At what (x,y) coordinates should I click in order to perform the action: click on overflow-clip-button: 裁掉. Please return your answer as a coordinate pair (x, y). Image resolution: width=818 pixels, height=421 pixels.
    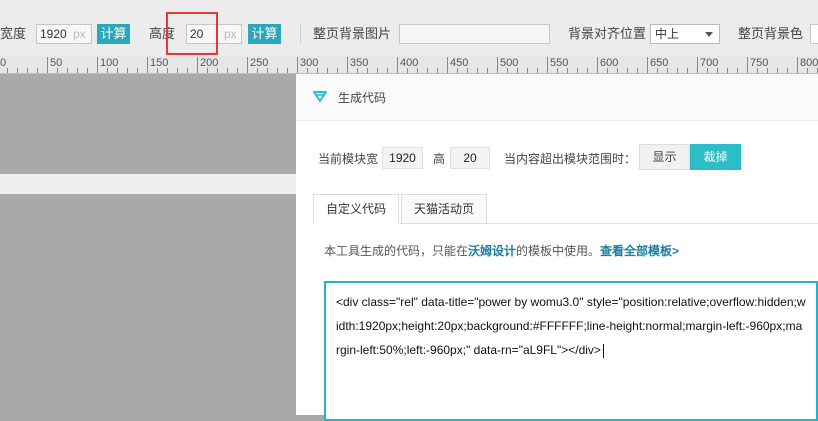
    Looking at the image, I should click on (715, 157).